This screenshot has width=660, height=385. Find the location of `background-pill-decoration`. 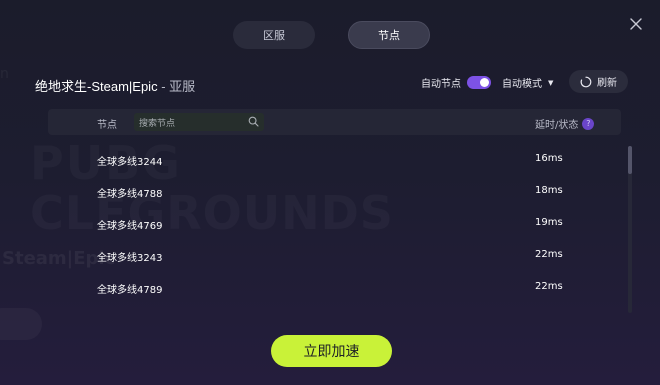

background-pill-decoration is located at coordinates (21, 324).